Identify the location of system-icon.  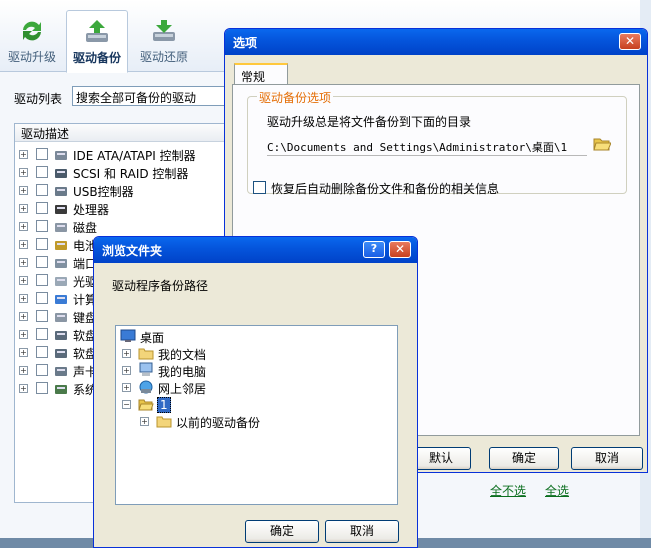
(61, 389).